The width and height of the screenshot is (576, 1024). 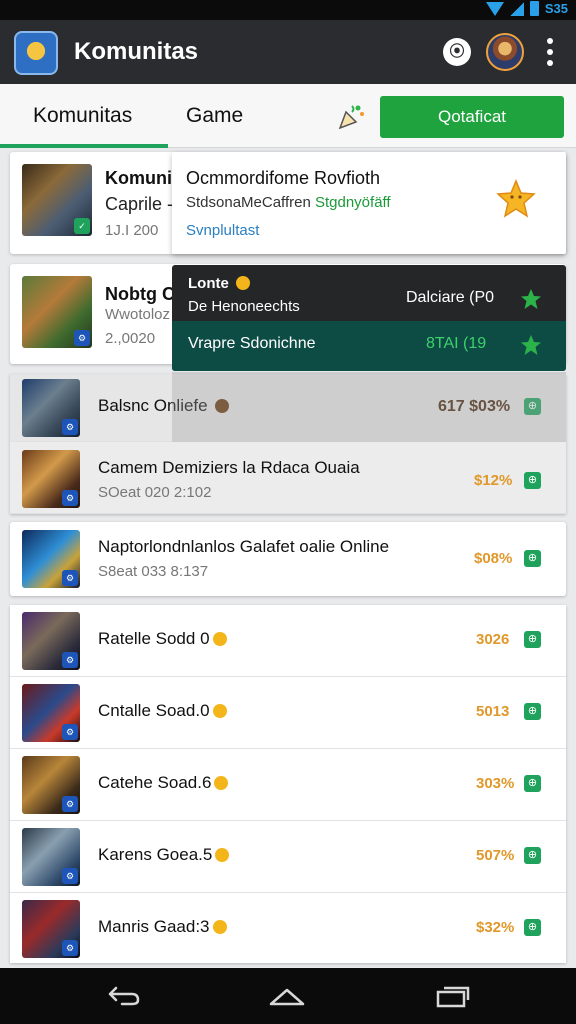 What do you see at coordinates (472, 117) in the screenshot?
I see `primary-action-button: Qotaficat` at bounding box center [472, 117].